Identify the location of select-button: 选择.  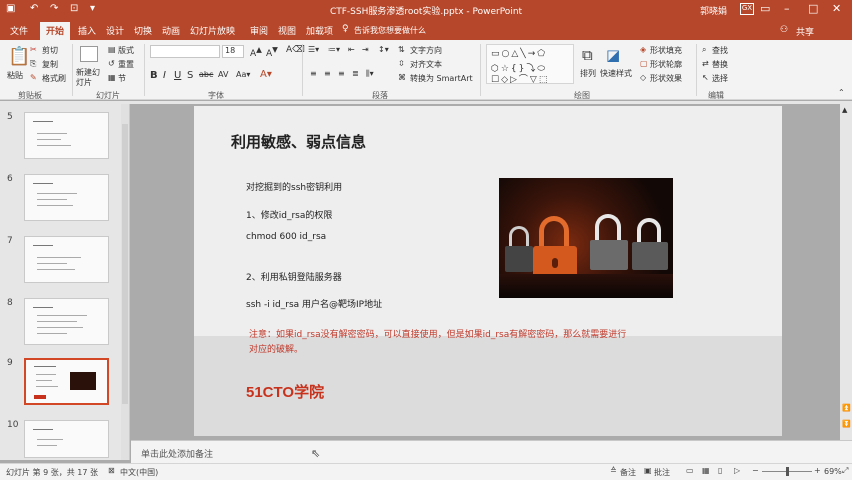
(720, 78).